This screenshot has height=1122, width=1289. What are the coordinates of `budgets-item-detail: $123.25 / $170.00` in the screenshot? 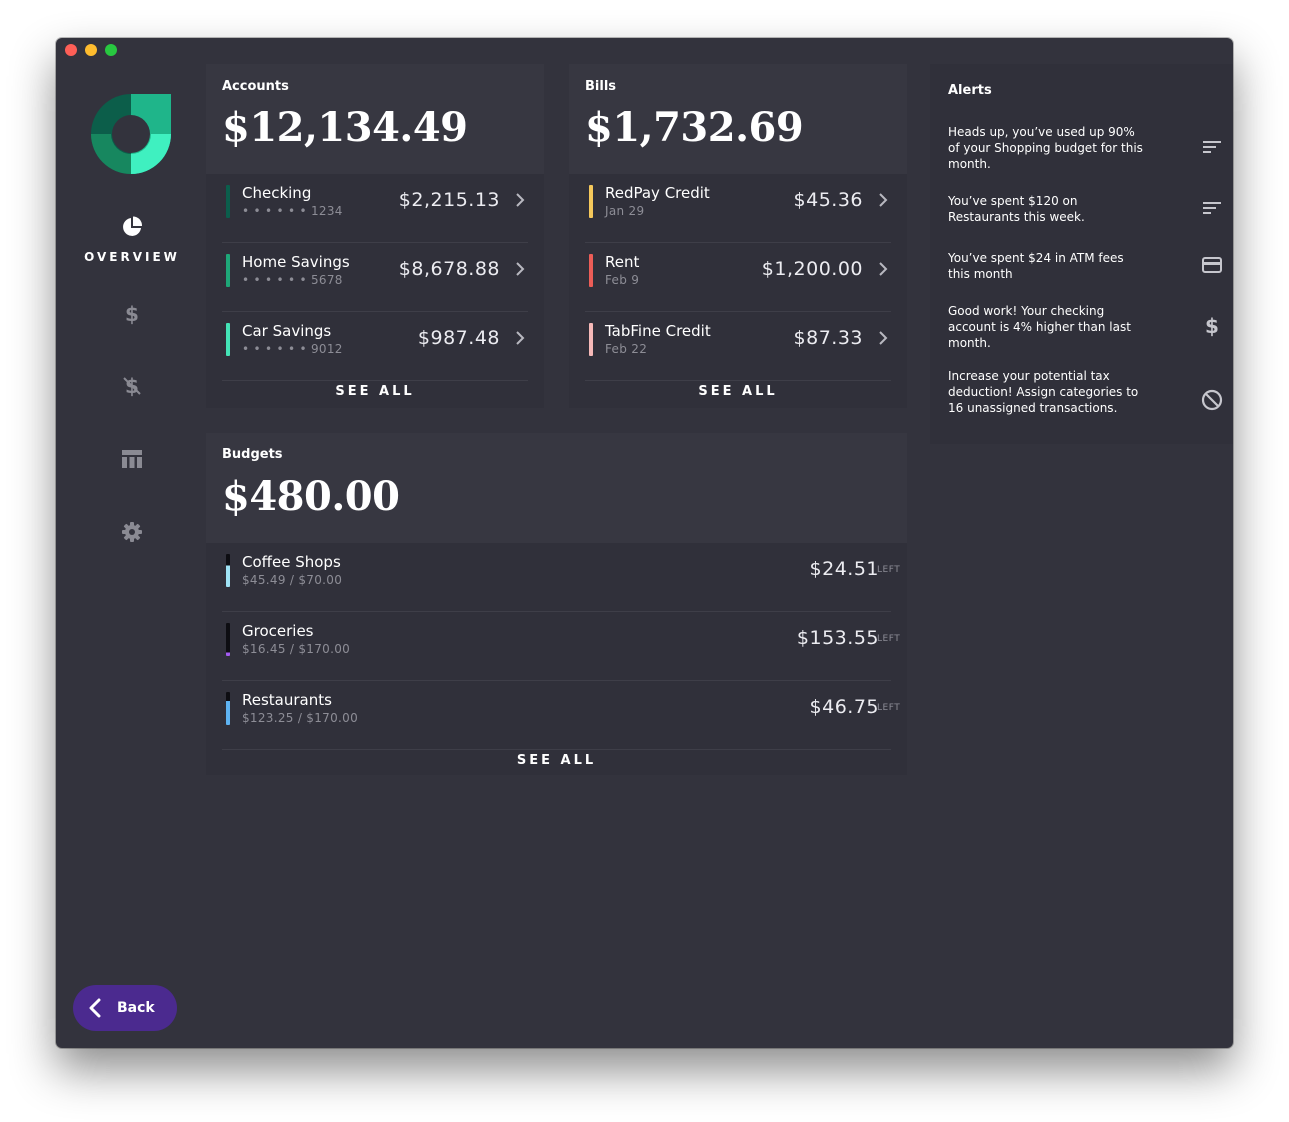 It's located at (300, 718).